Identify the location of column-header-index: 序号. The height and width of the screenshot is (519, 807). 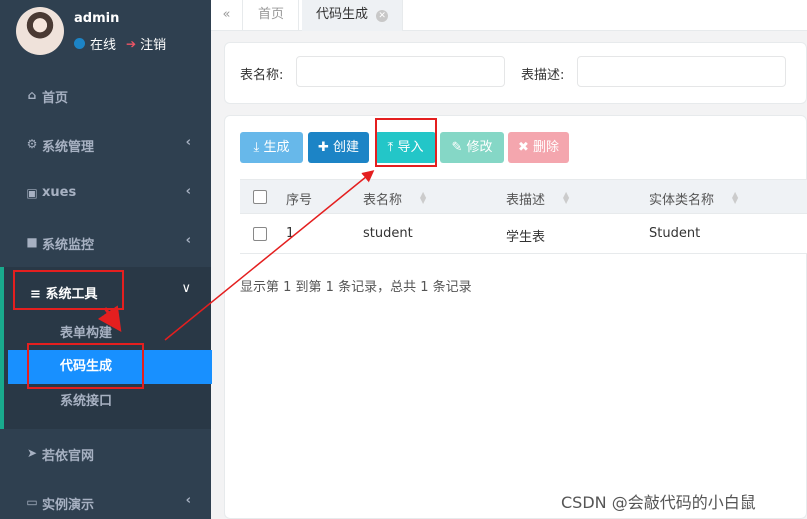
(299, 198).